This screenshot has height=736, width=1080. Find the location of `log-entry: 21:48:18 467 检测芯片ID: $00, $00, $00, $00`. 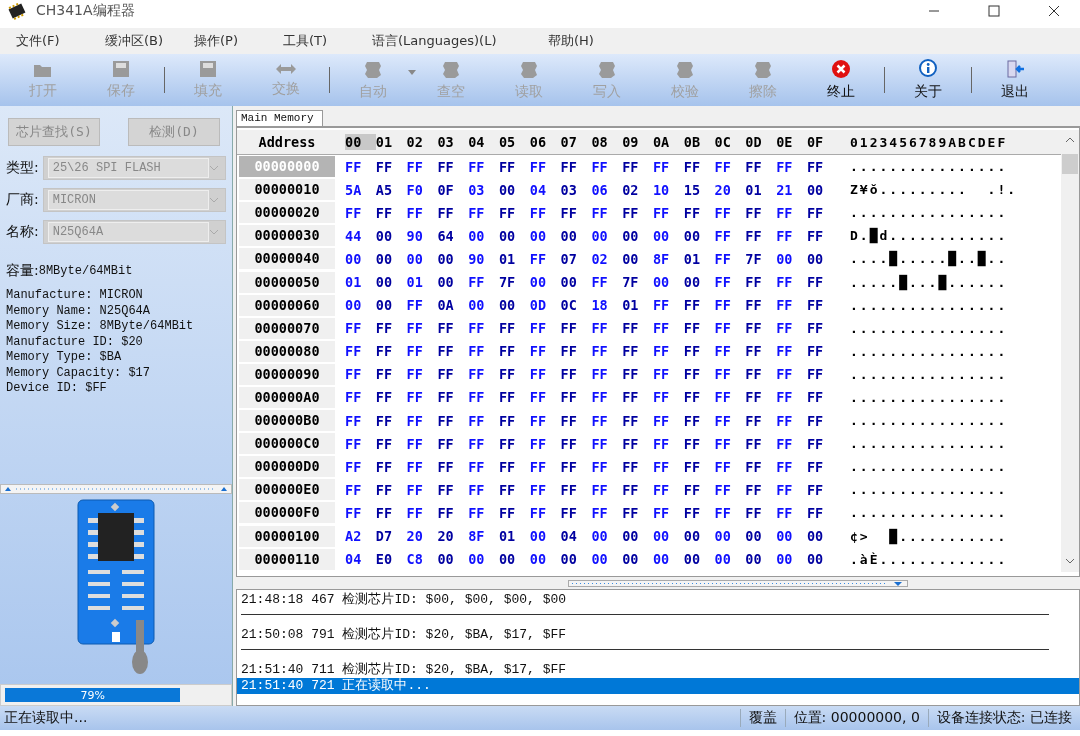

log-entry: 21:48:18 467 检测芯片ID: $00, $00, $00, $00 is located at coordinates (658, 600).